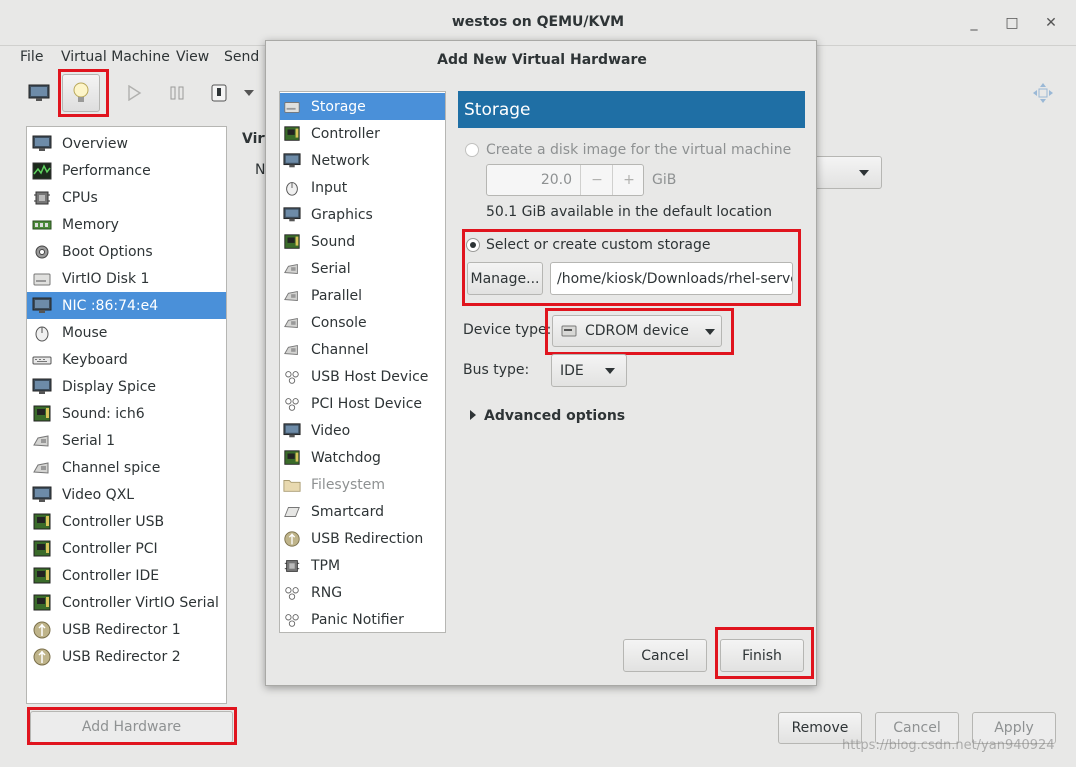 Image resolution: width=1076 pixels, height=767 pixels. I want to click on sidebar-item: CPUs, so click(126, 197).